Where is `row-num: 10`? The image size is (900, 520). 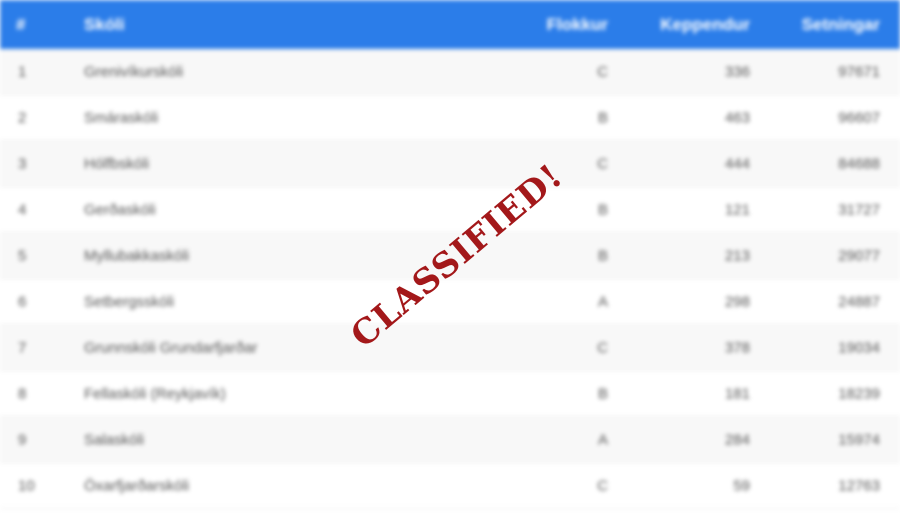 row-num: 10 is located at coordinates (26, 485).